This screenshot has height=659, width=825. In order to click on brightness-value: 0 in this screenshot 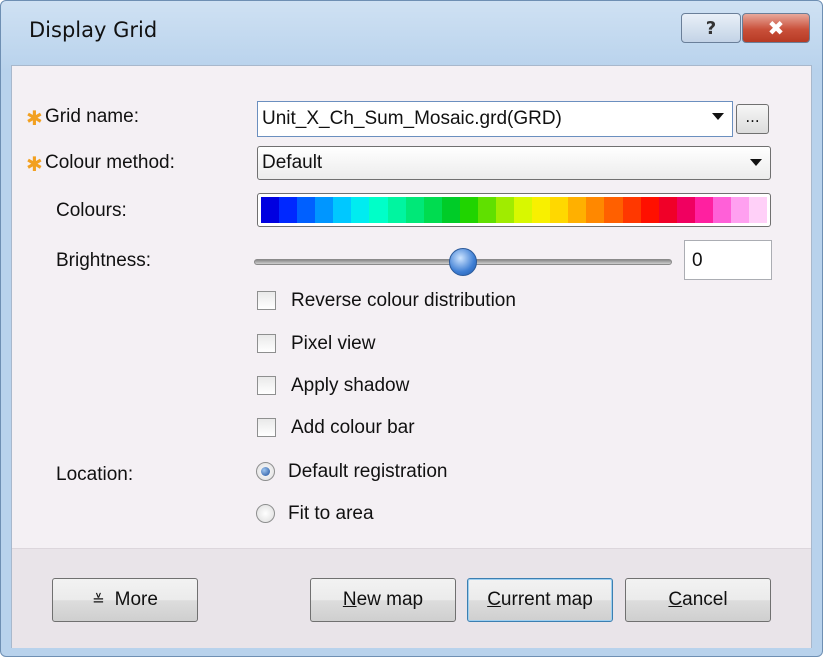, I will do `click(697, 260)`.